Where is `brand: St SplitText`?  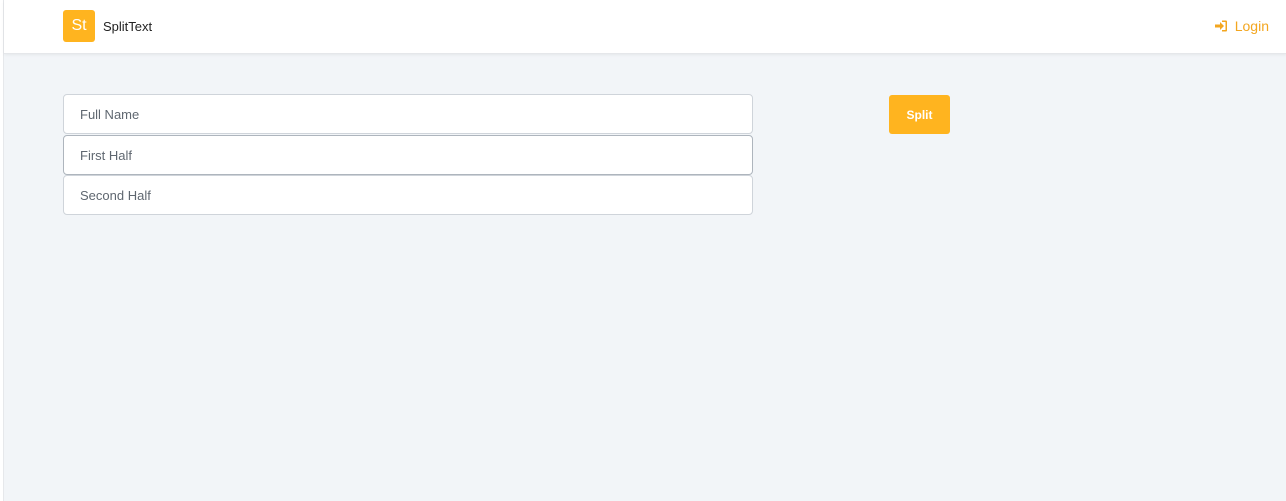
brand: St SplitText is located at coordinates (107, 26).